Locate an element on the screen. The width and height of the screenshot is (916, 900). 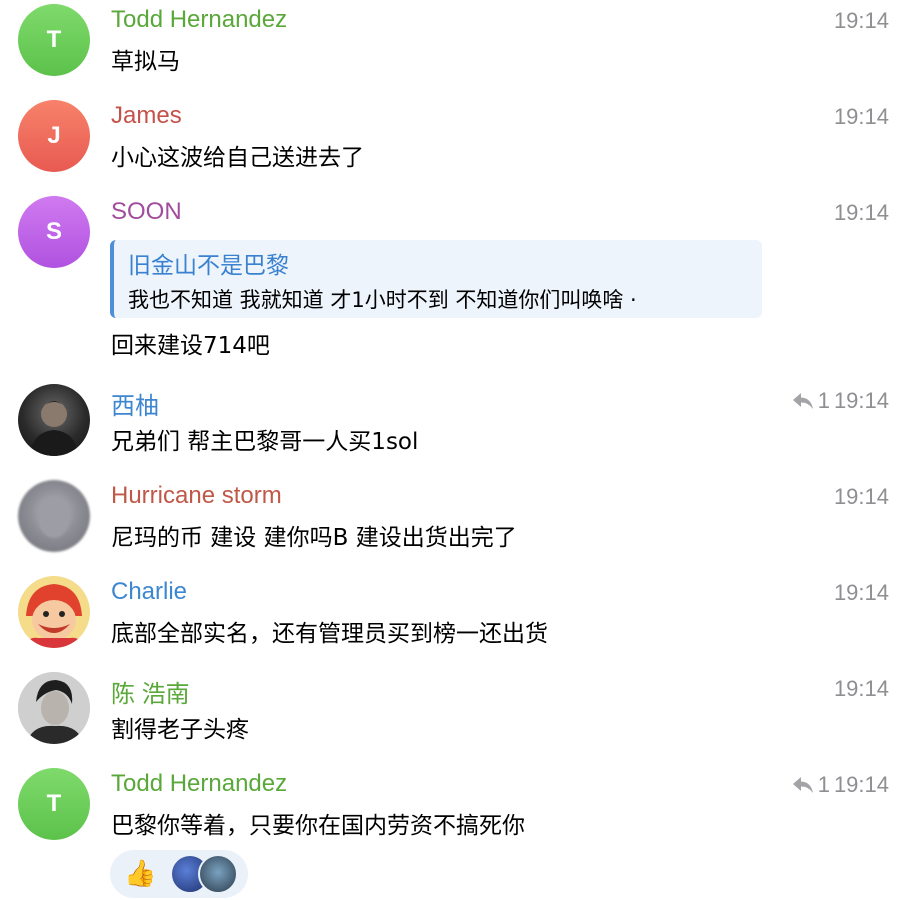
blurred-photo-icon is located at coordinates (54, 518).